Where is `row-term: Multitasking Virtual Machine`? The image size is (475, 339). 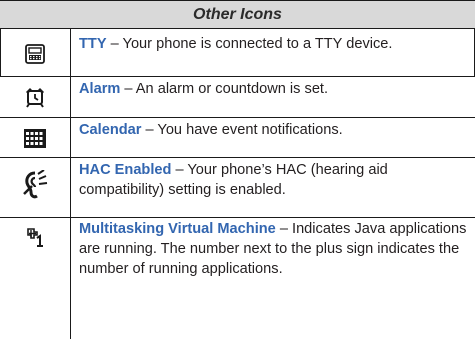
row-term: Multitasking Virtual Machine is located at coordinates (177, 229).